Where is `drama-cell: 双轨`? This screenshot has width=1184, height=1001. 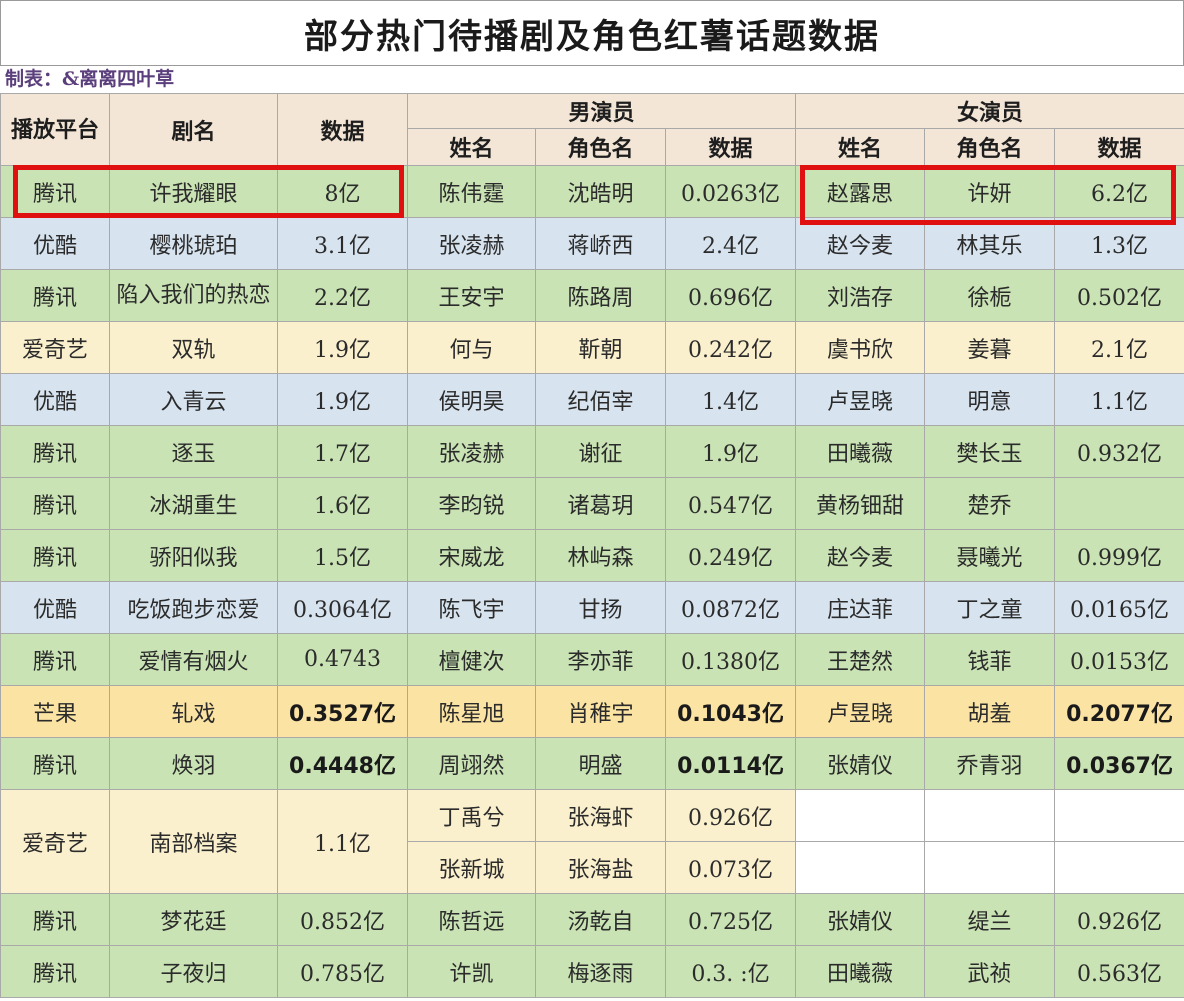 drama-cell: 双轨 is located at coordinates (193, 347).